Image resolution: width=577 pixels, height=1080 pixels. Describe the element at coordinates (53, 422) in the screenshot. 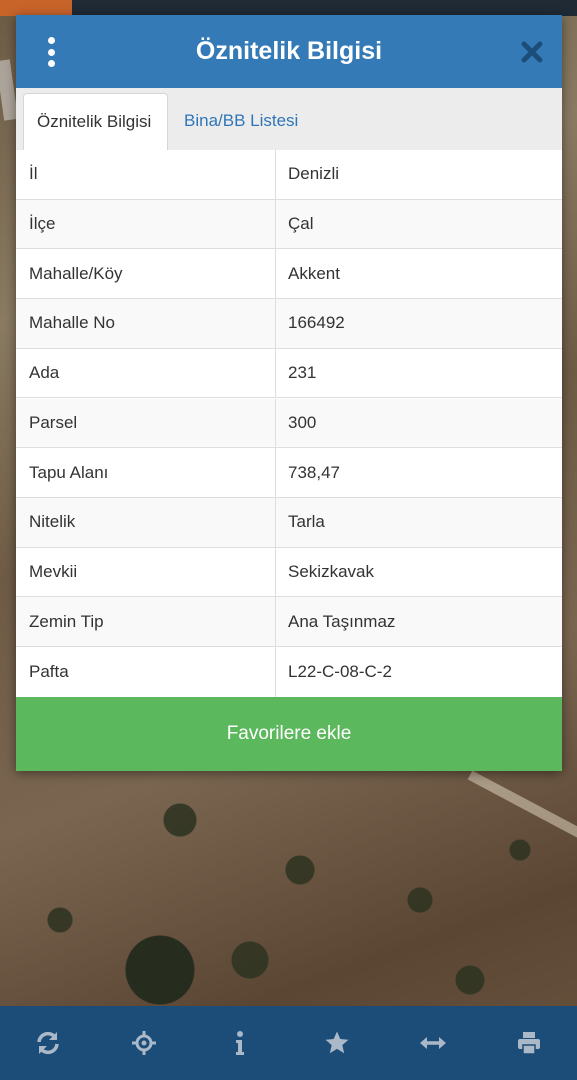

I see `attribute-key: Parsel` at that location.